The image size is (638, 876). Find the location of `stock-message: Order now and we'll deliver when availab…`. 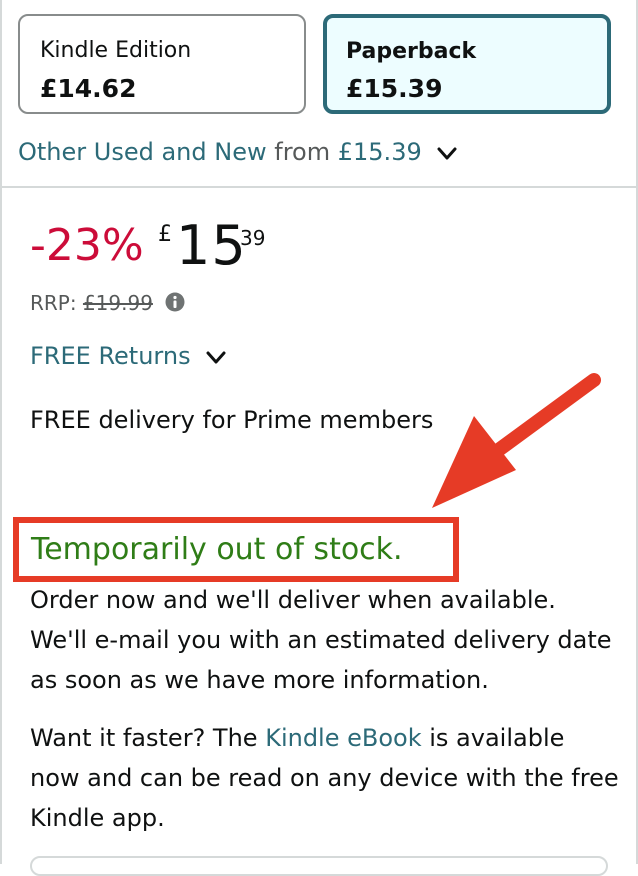

stock-message: Order now and we'll deliver when availab… is located at coordinates (321, 640).